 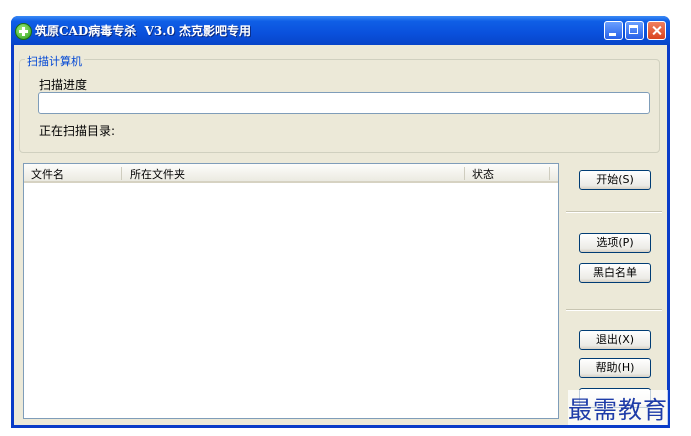 What do you see at coordinates (615, 340) in the screenshot?
I see `exit-button: 退出(X)` at bounding box center [615, 340].